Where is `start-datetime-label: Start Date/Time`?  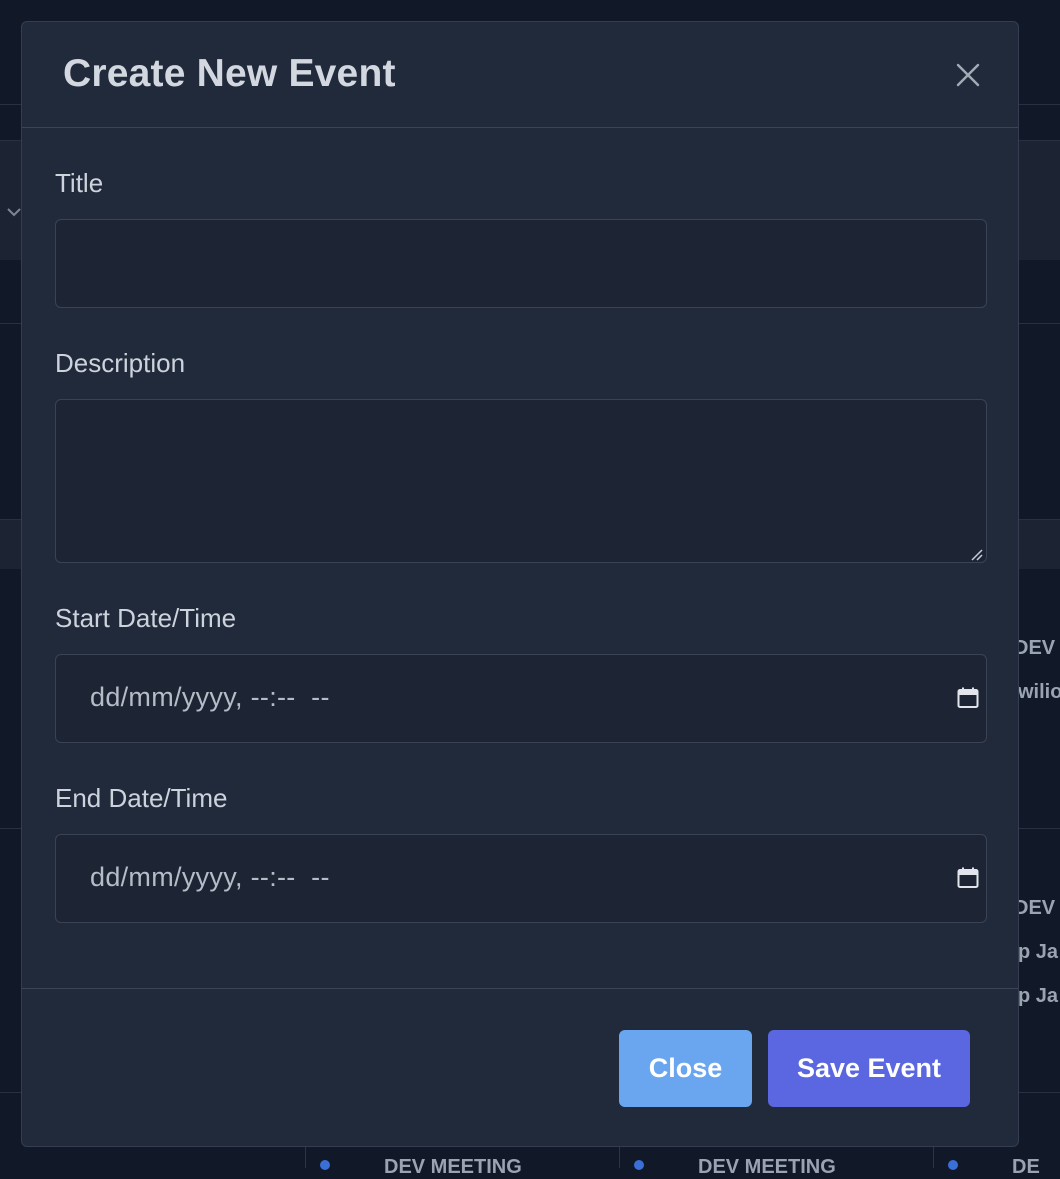
start-datetime-label: Start Date/Time is located at coordinates (146, 618).